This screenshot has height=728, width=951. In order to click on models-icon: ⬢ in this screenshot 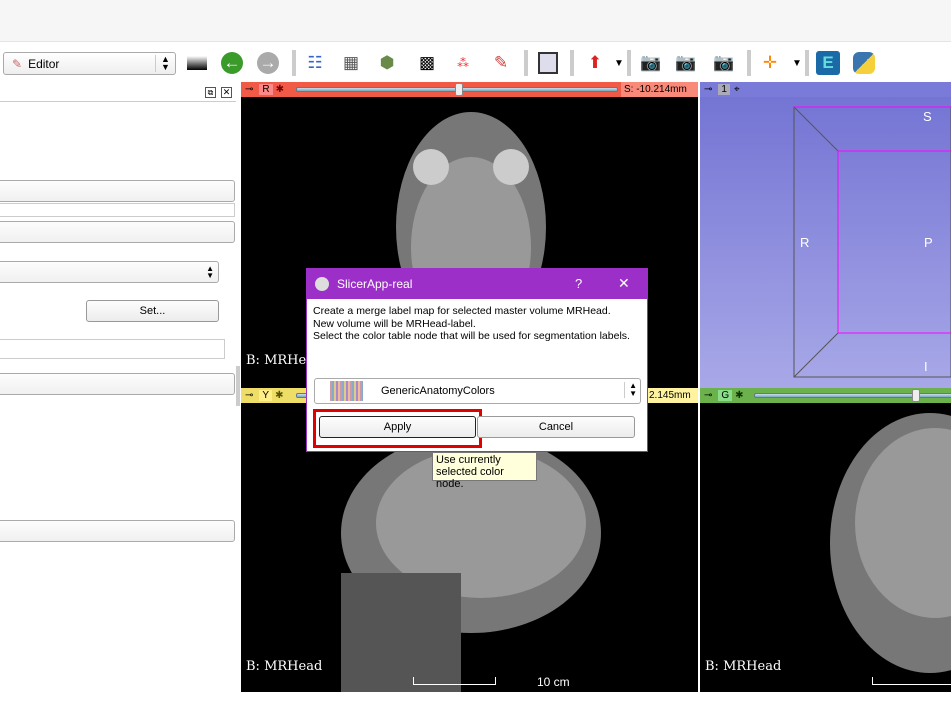, I will do `click(387, 63)`.